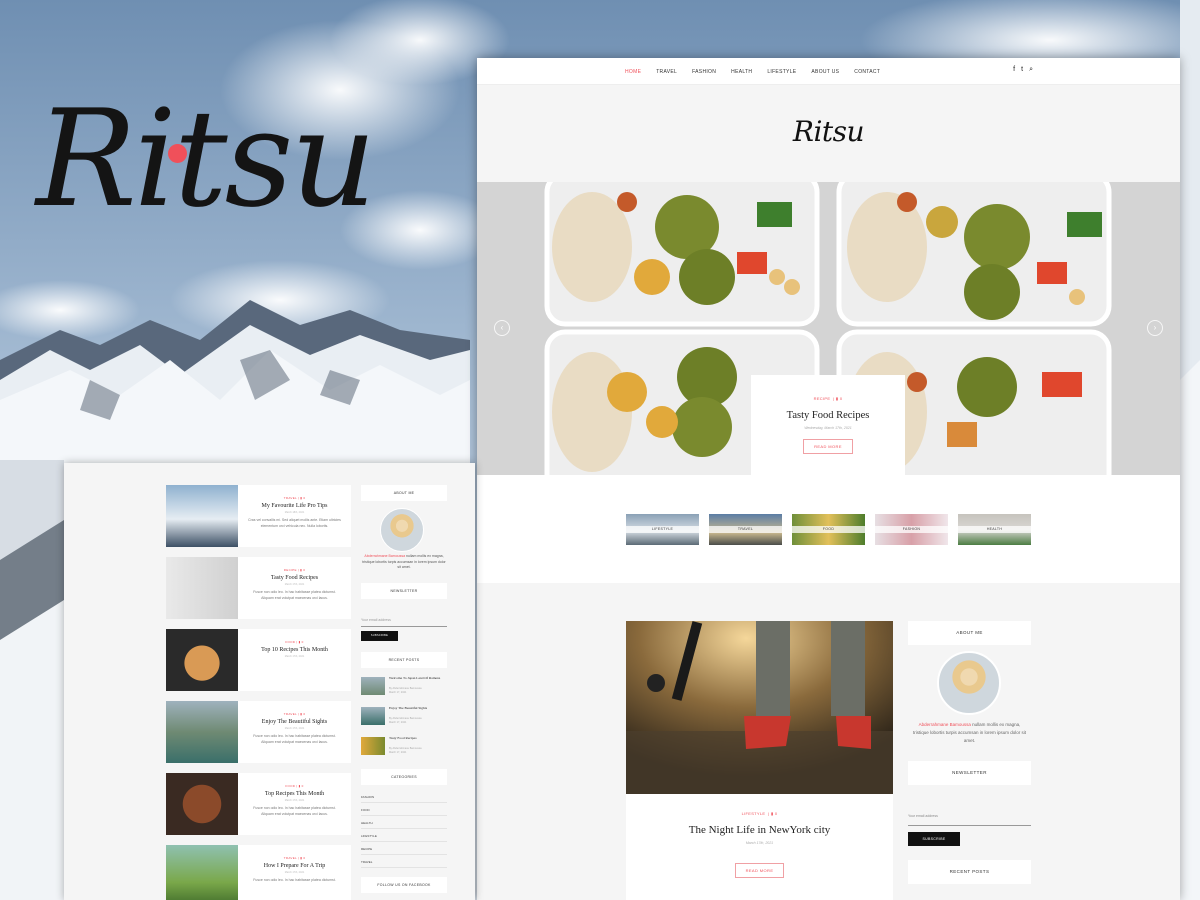  What do you see at coordinates (404, 837) in the screenshot?
I see `category-link: LIFESTYLE` at bounding box center [404, 837].